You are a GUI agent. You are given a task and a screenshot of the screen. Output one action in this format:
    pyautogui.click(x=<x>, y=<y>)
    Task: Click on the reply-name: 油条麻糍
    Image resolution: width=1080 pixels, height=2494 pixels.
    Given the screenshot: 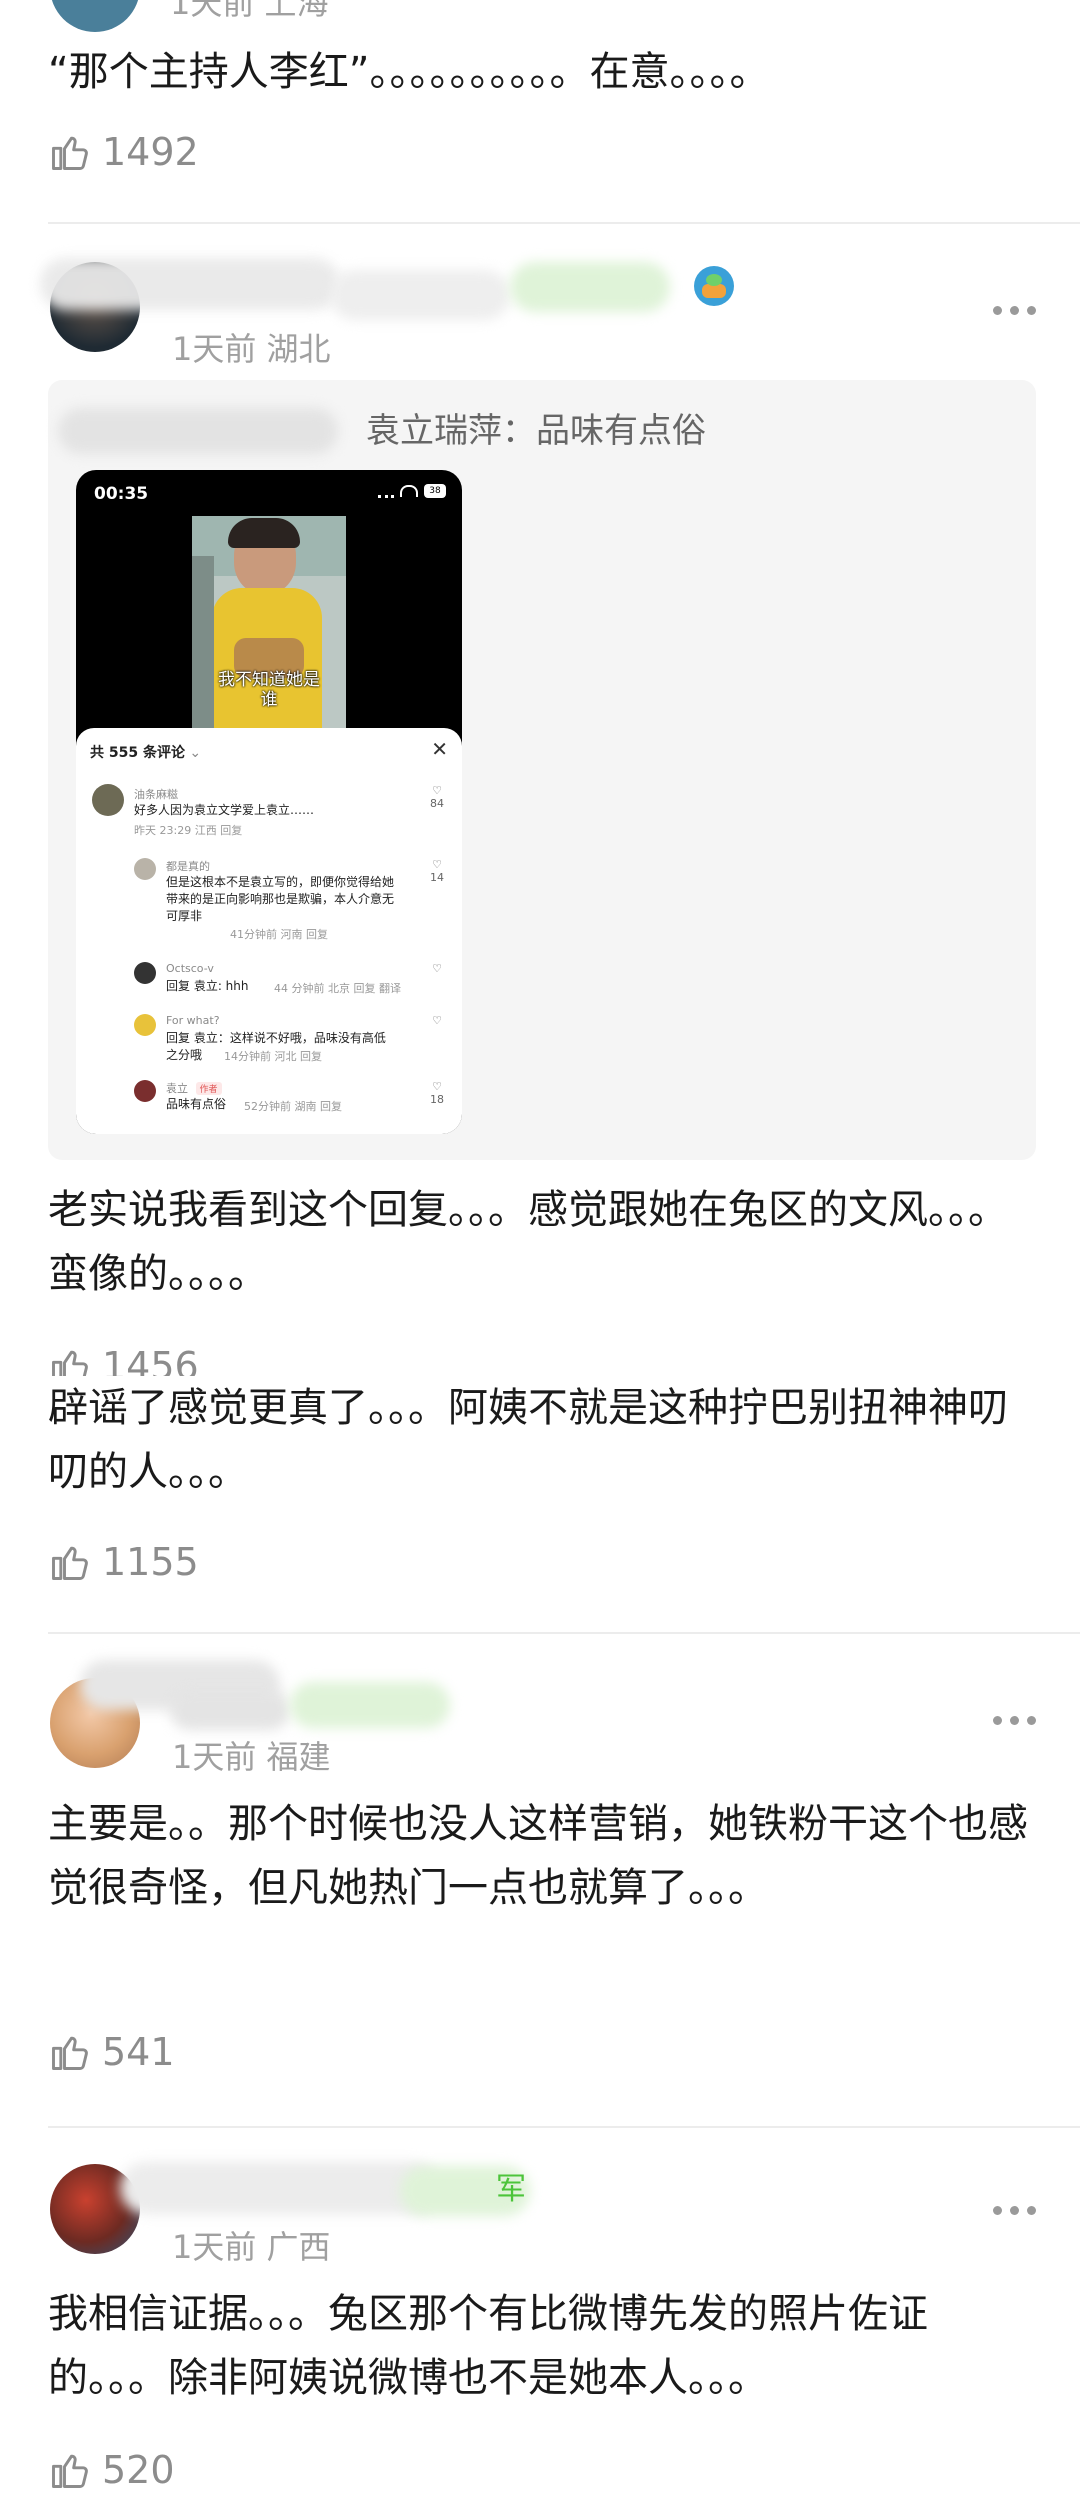 What is the action you would take?
    pyautogui.click(x=156, y=794)
    